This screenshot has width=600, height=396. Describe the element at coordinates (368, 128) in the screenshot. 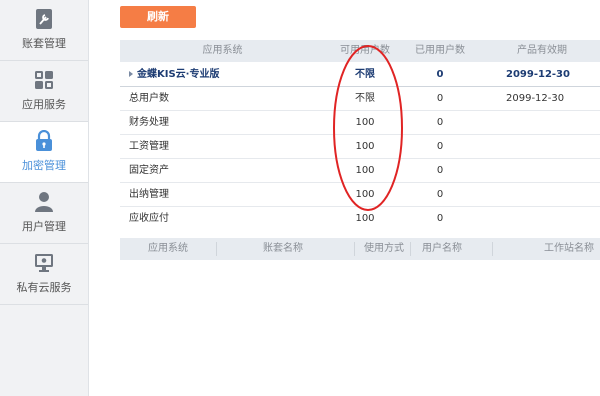

I see `red-circle-annotation` at that location.